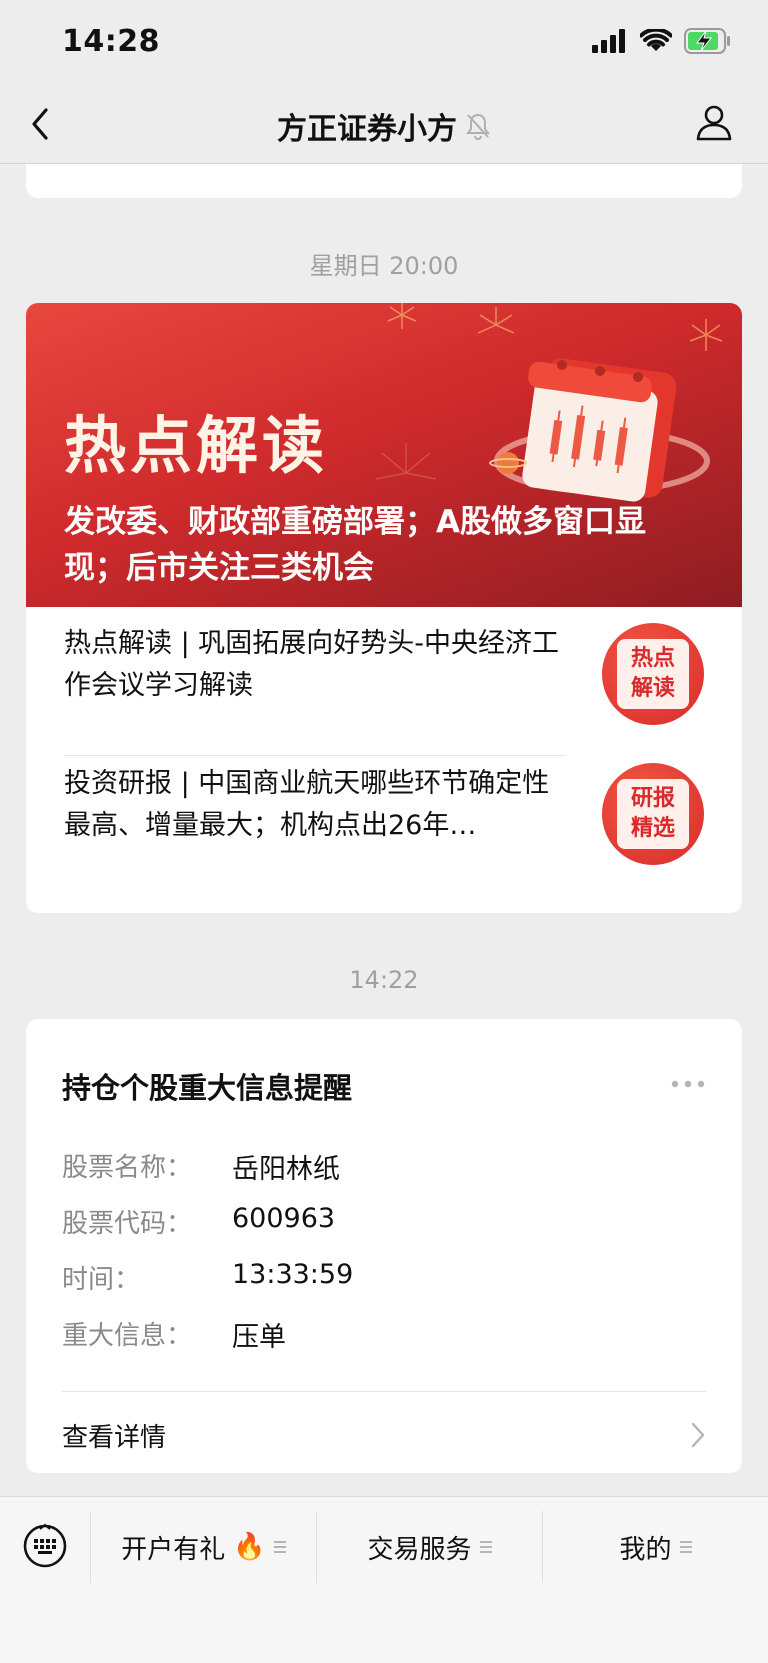 The image size is (768, 1663). Describe the element at coordinates (714, 122) in the screenshot. I see `user-profile-icon` at that location.